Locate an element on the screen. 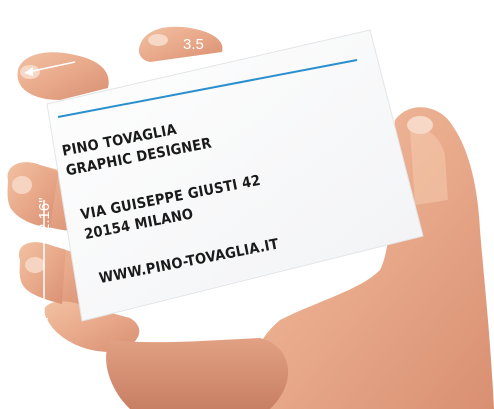  arrow-down-icon is located at coordinates (44, 323).